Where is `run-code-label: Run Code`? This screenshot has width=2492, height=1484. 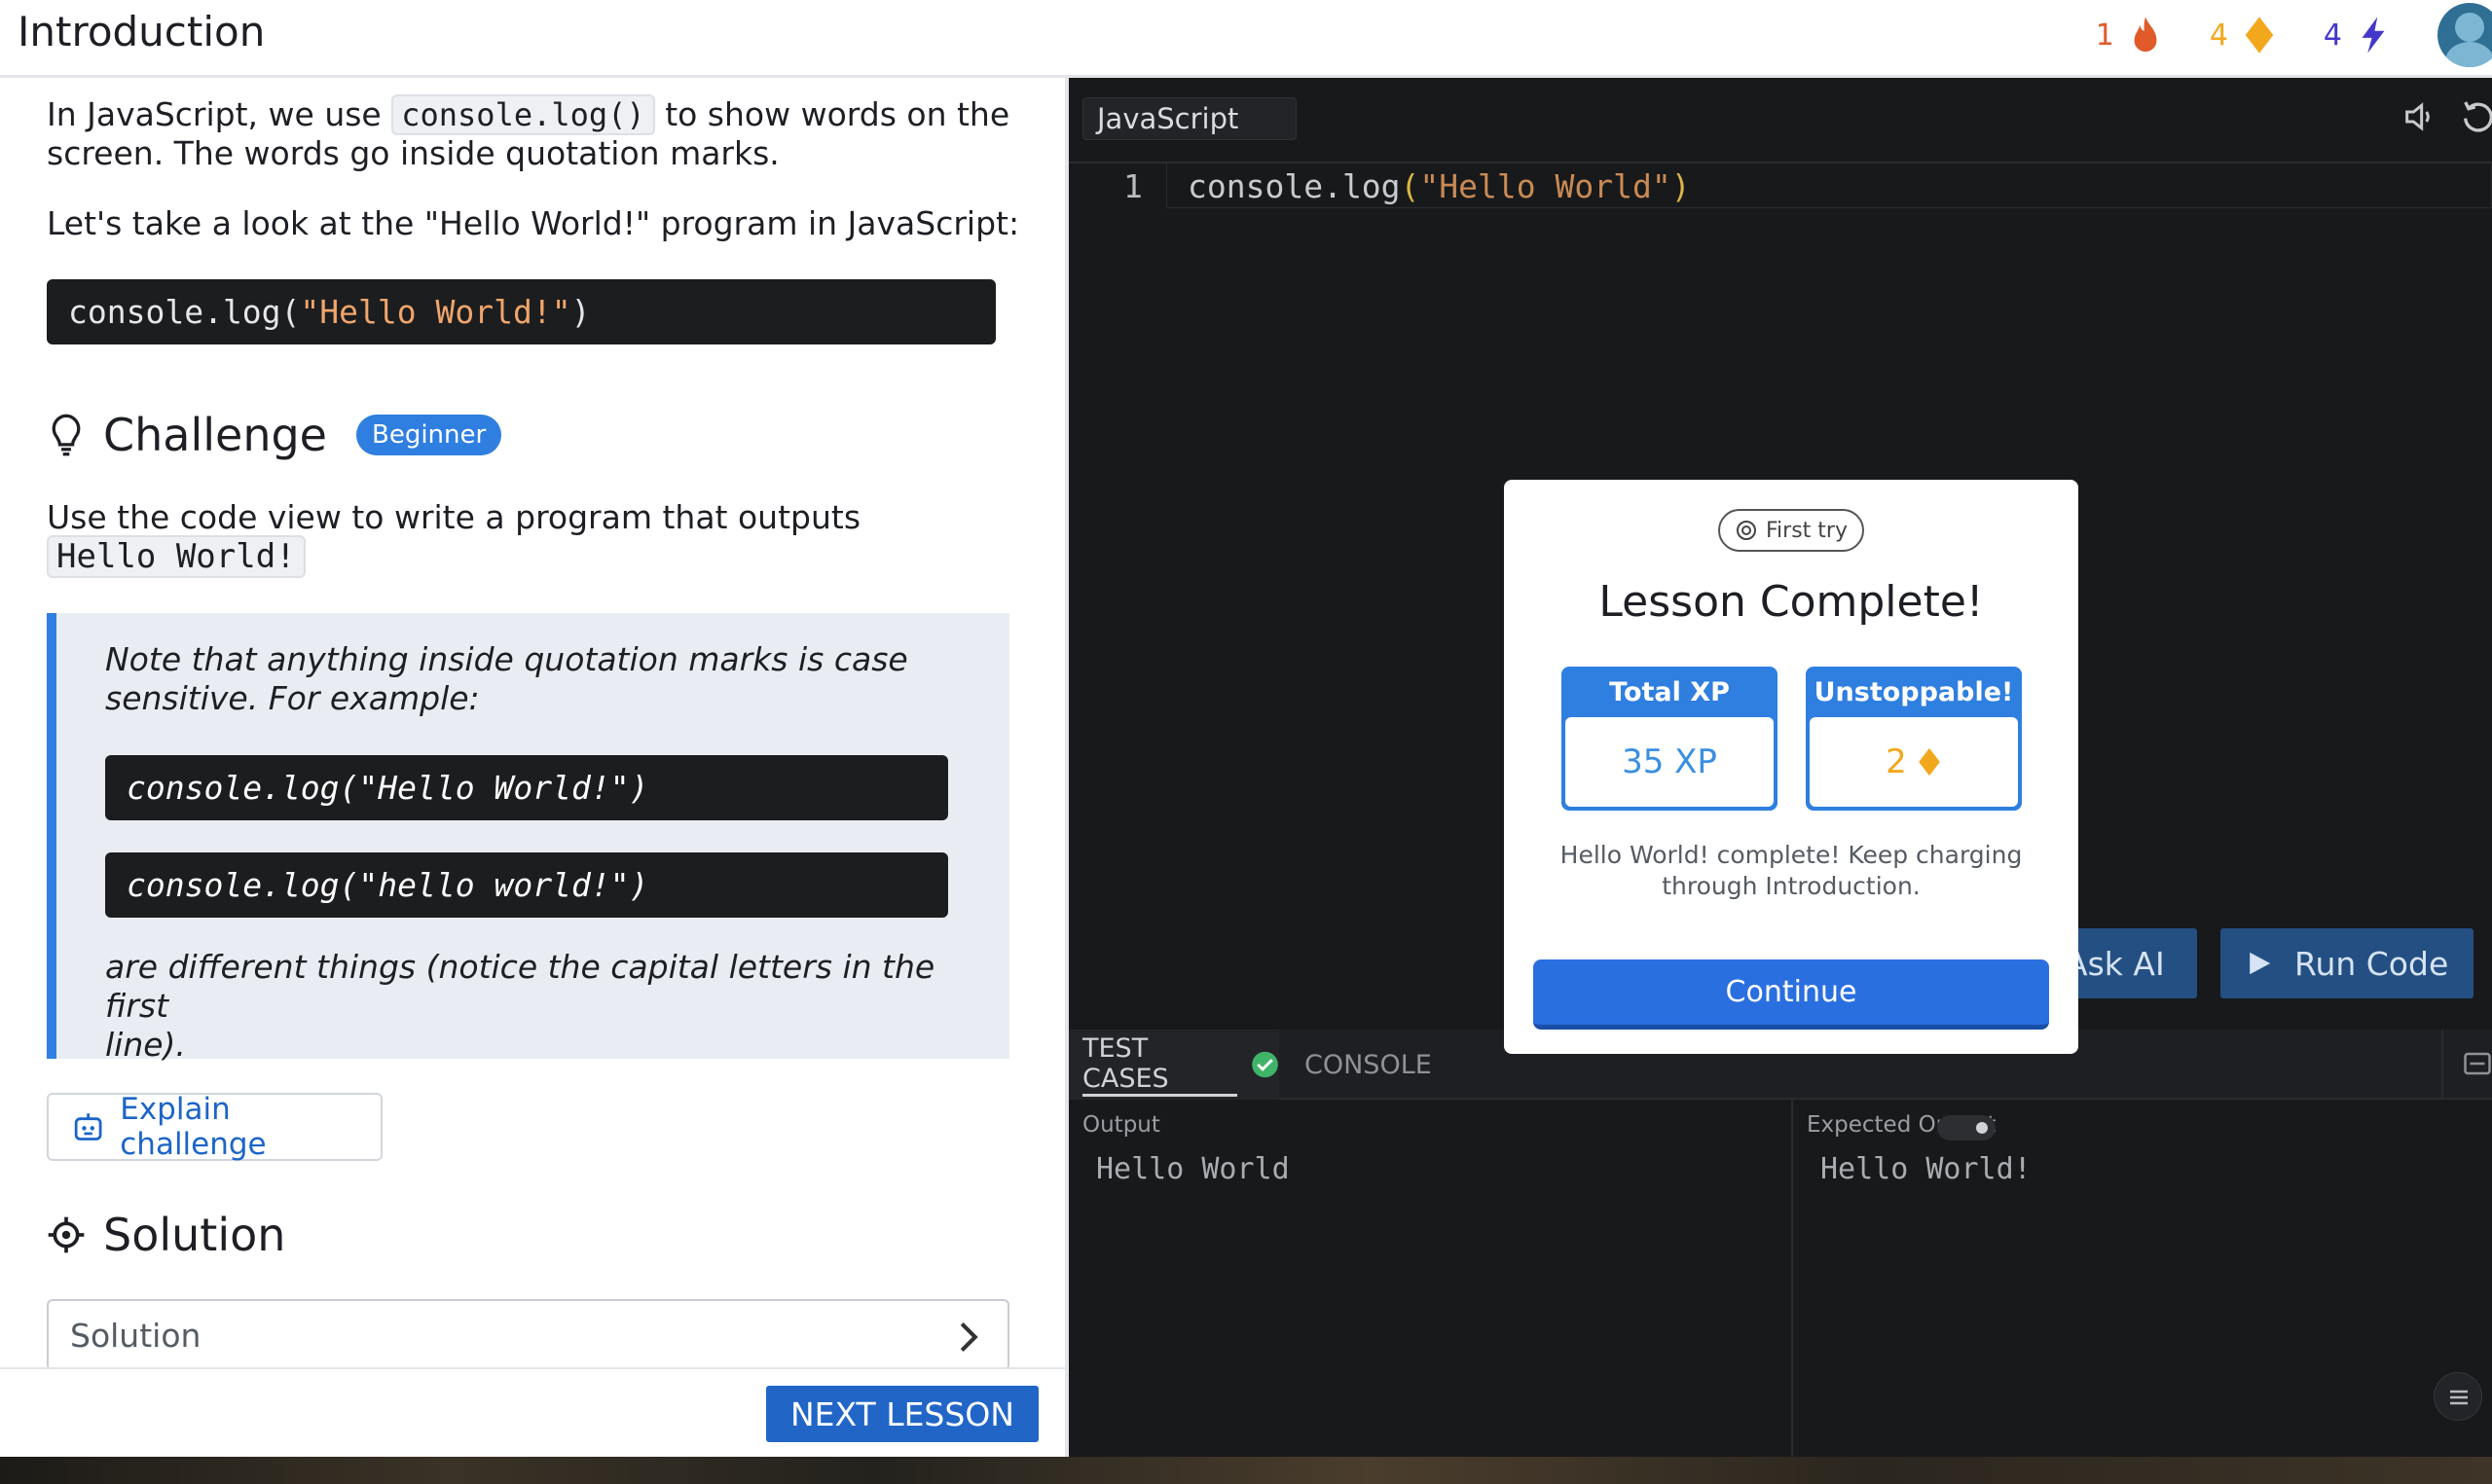 run-code-label: Run Code is located at coordinates (2371, 964).